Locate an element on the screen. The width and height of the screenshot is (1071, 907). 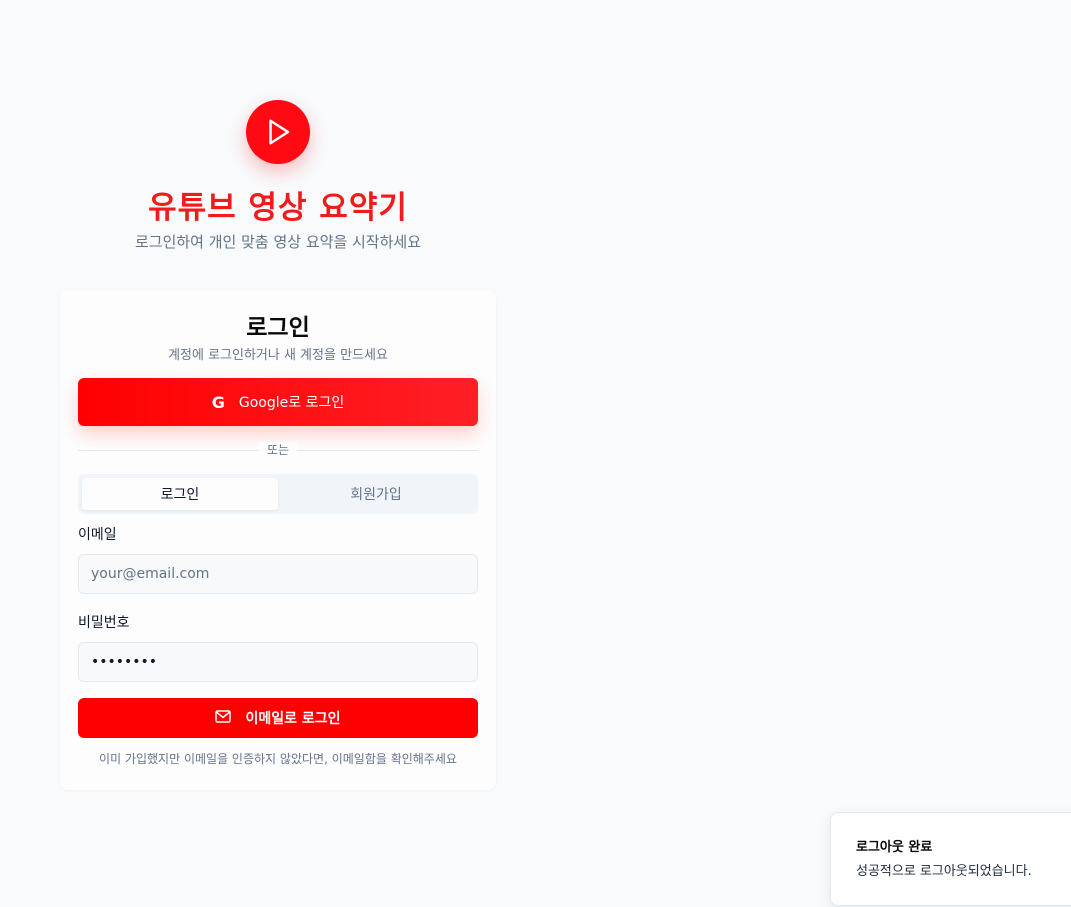
password-field is located at coordinates (278, 662).